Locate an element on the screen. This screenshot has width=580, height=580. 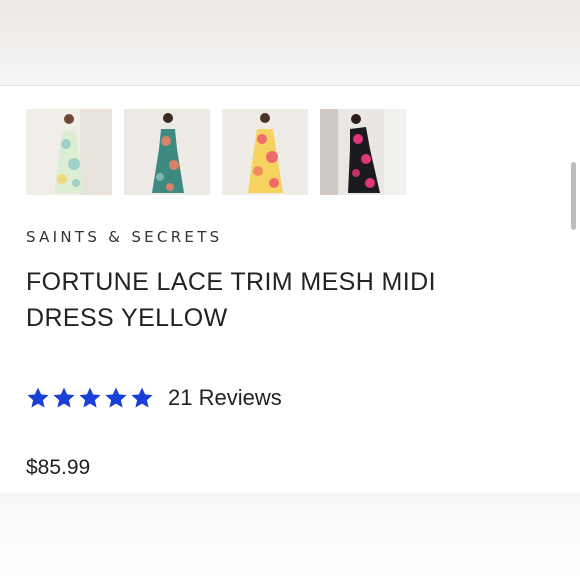
star-rating is located at coordinates (90, 398).